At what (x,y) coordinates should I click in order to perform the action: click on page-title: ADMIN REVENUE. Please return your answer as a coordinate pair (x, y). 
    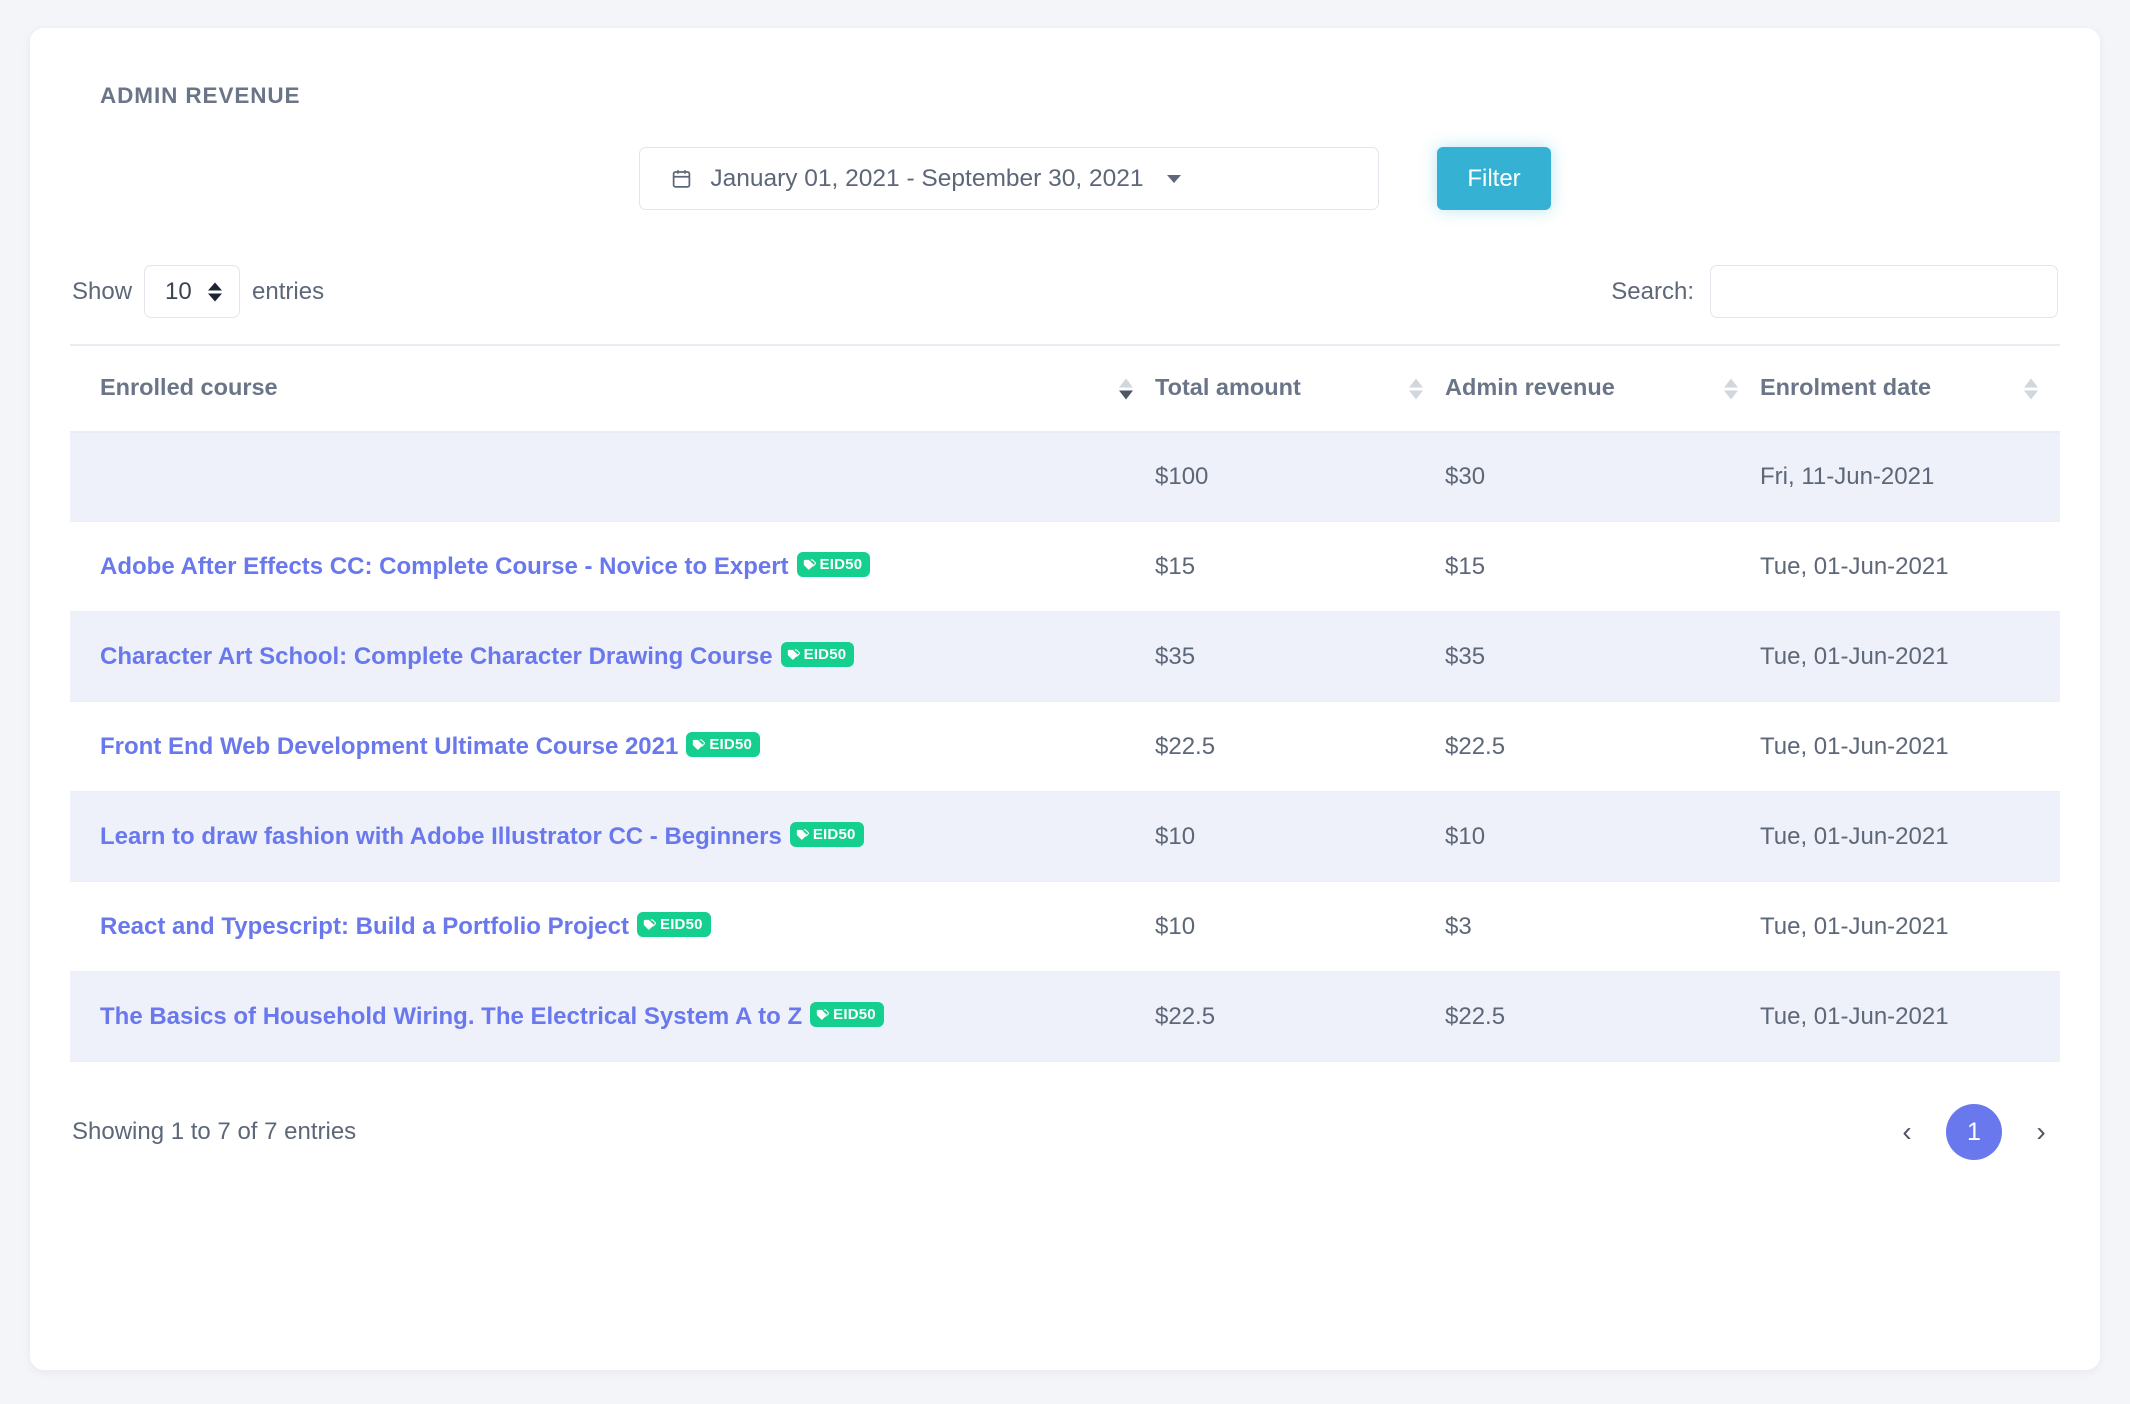
    Looking at the image, I should click on (200, 95).